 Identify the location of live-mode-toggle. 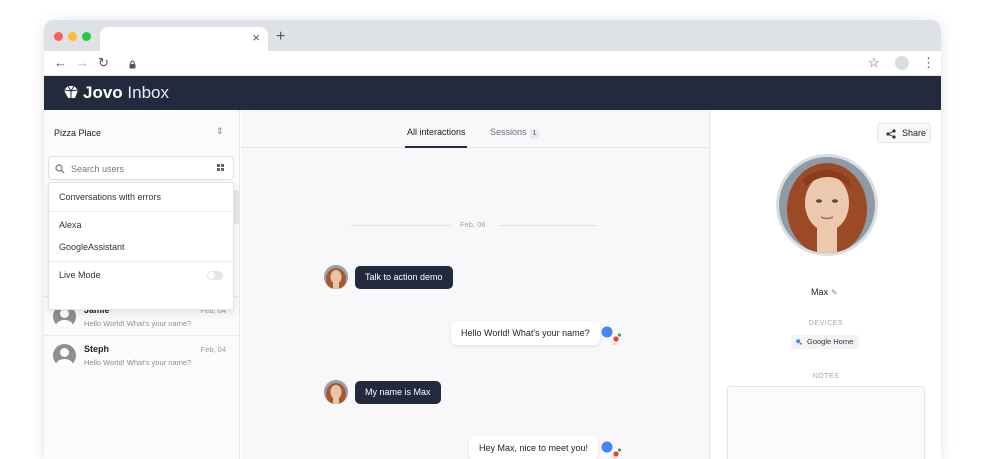
(215, 275).